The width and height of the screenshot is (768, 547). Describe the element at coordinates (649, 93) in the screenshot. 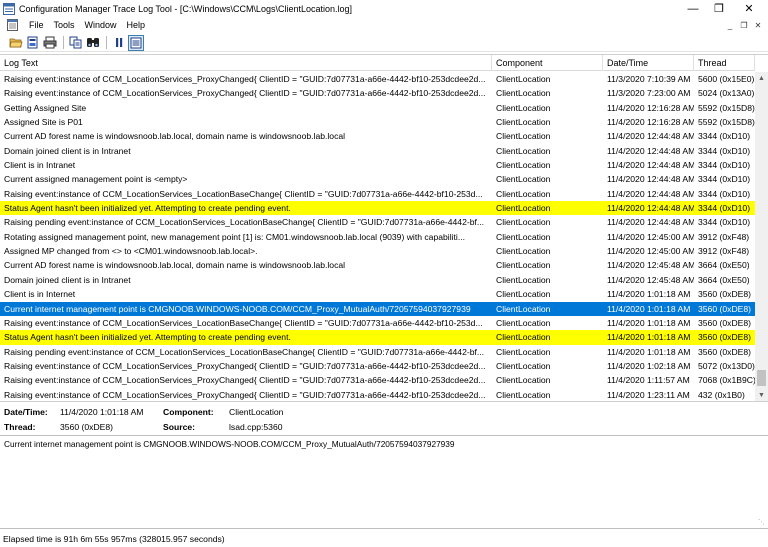

I see `datetime-cell: 11/3/2020 7:23:00 AM` at that location.